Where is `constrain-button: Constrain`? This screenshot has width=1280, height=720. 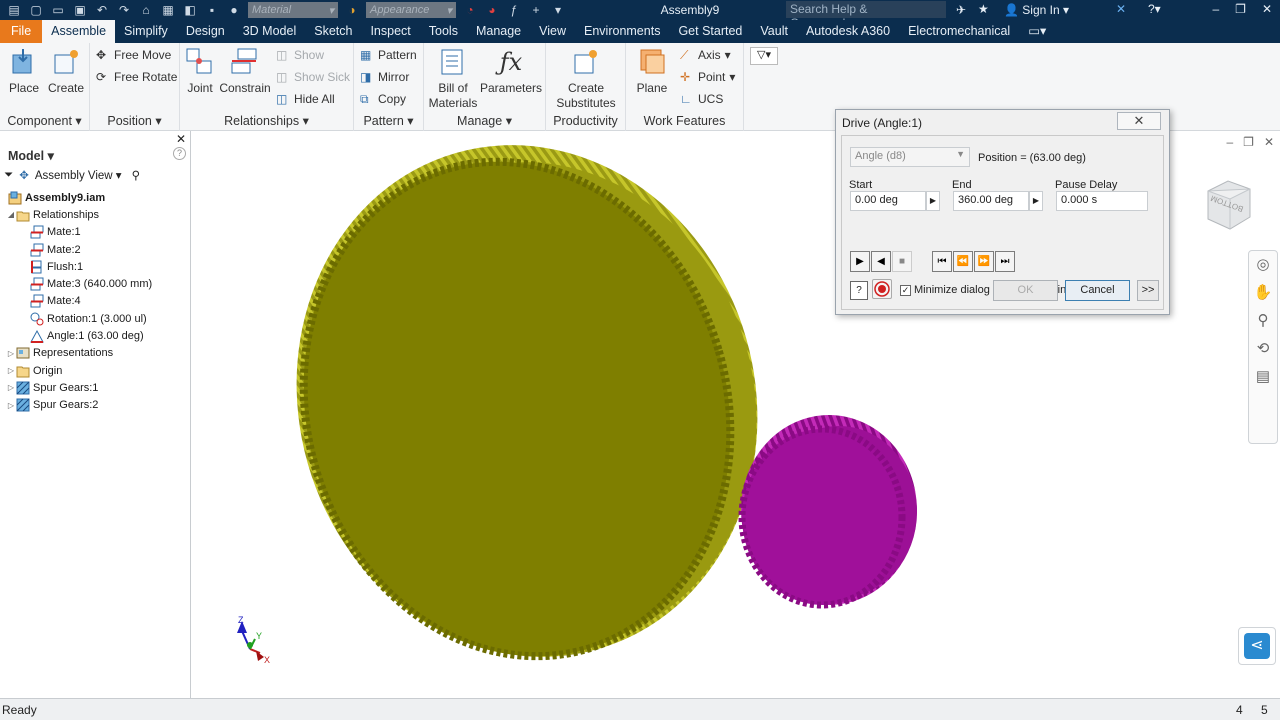 constrain-button: Constrain is located at coordinates (245, 71).